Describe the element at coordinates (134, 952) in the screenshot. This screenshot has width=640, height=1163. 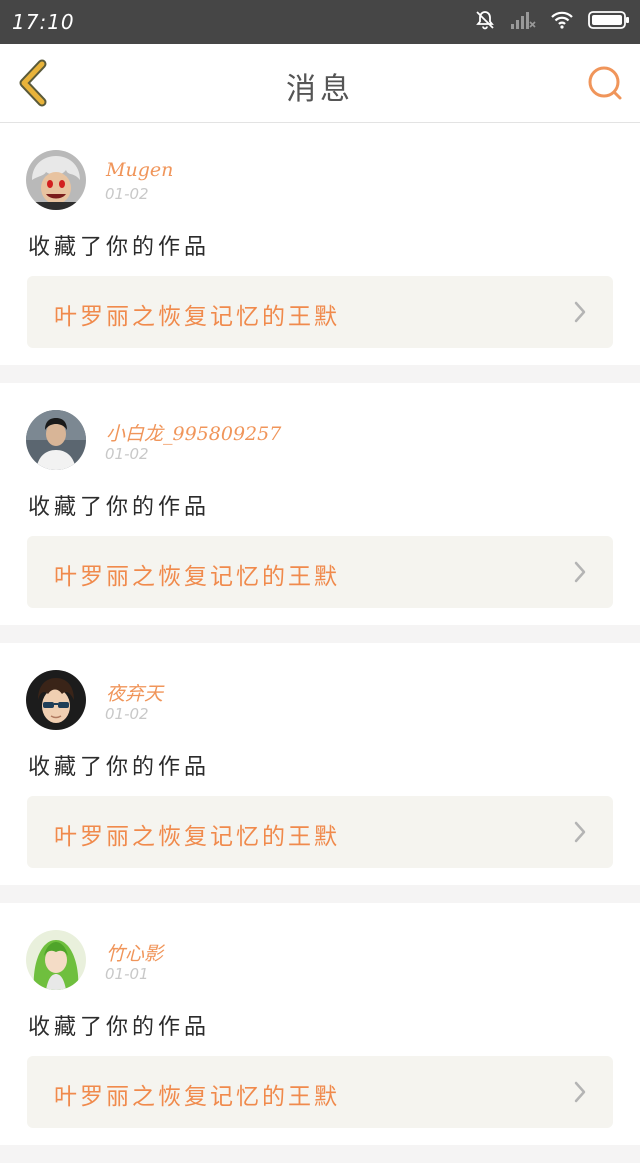
I see `username: 竹心影` at that location.